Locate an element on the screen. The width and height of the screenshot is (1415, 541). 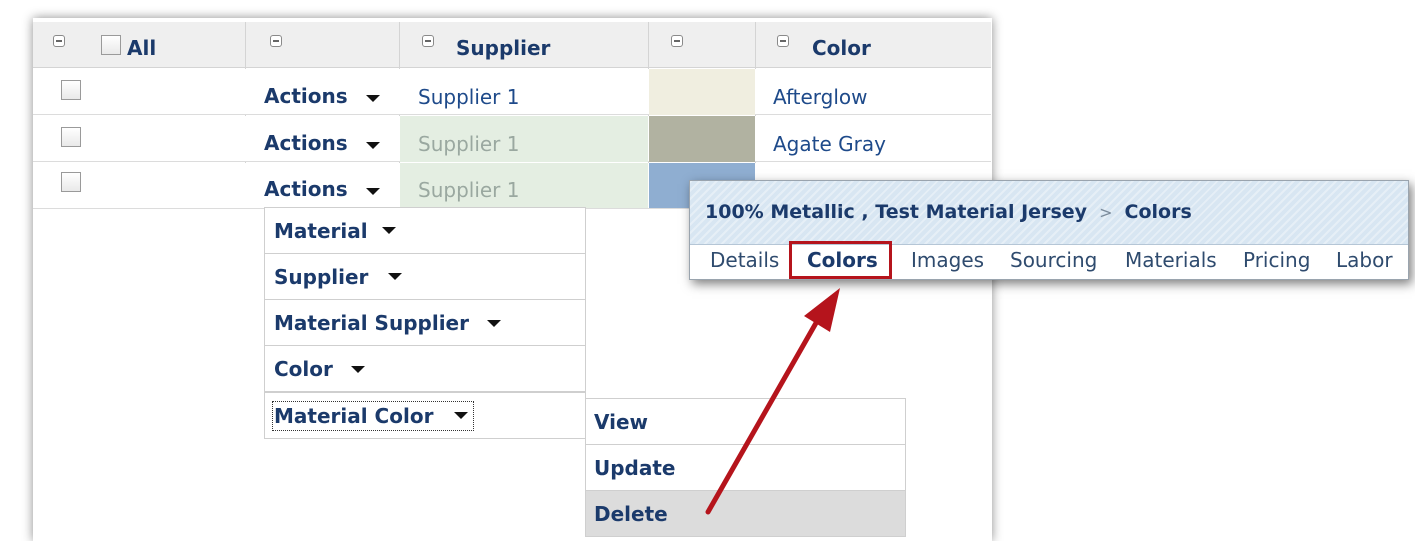
annotation-arrow-icon is located at coordinates (772, 401).